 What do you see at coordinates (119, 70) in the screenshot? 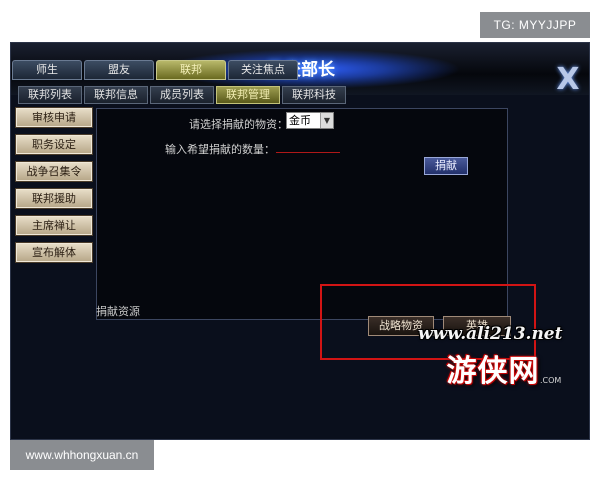
I see `tab-allies: 盟友` at bounding box center [119, 70].